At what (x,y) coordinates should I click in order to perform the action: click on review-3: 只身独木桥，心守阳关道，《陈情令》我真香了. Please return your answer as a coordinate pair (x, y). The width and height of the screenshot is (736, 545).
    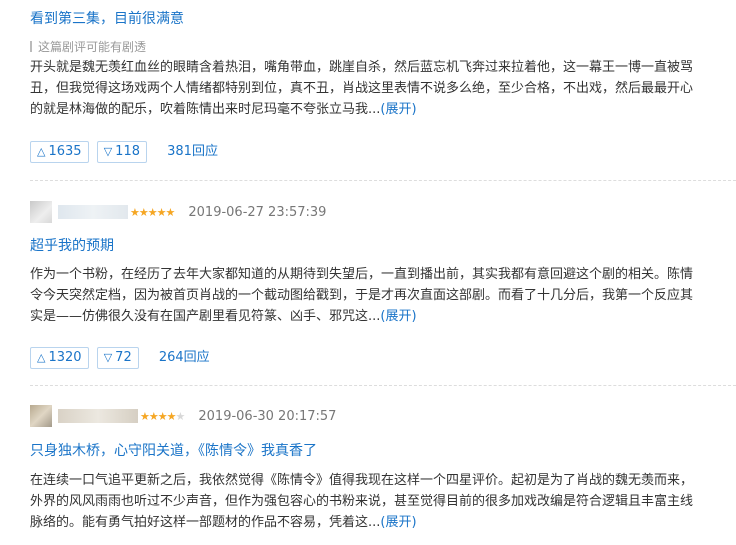
    Looking at the image, I should click on (383, 450).